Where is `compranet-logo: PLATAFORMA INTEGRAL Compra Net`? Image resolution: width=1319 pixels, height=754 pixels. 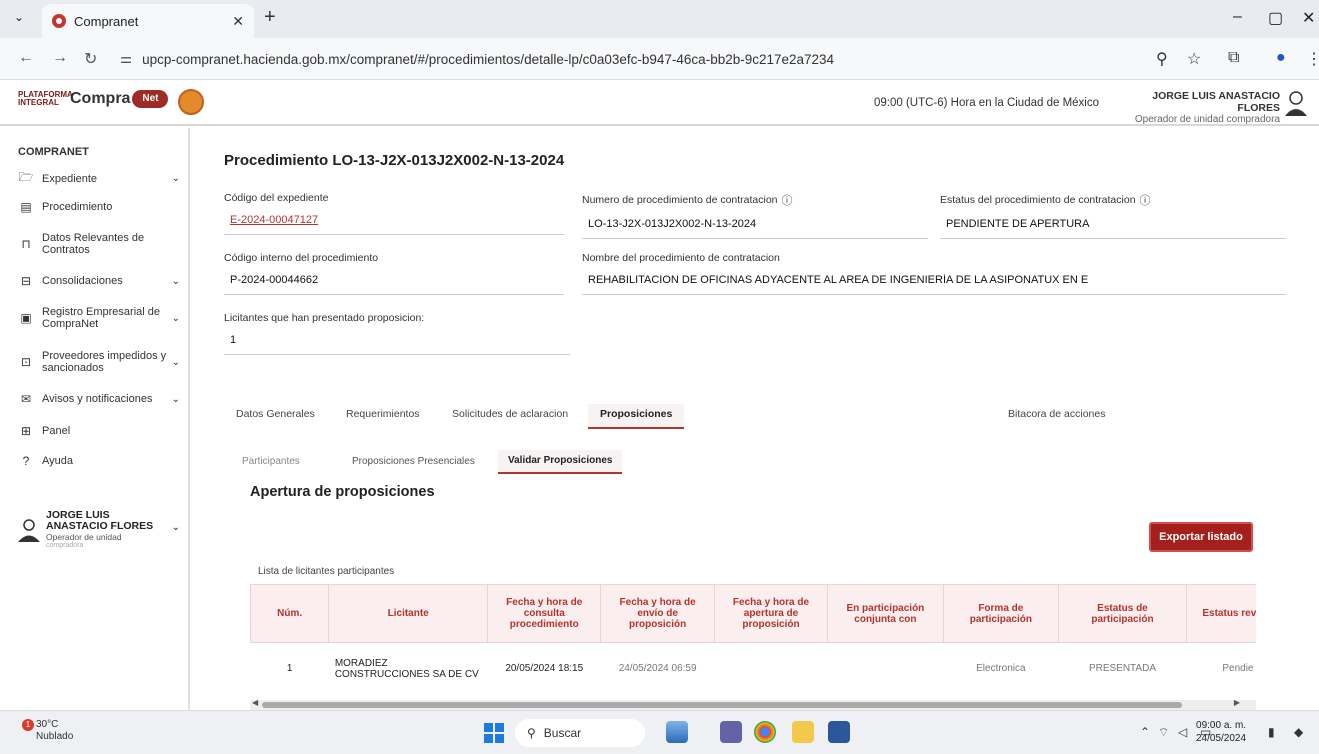 compranet-logo: PLATAFORMA INTEGRAL Compra Net is located at coordinates (93, 99).